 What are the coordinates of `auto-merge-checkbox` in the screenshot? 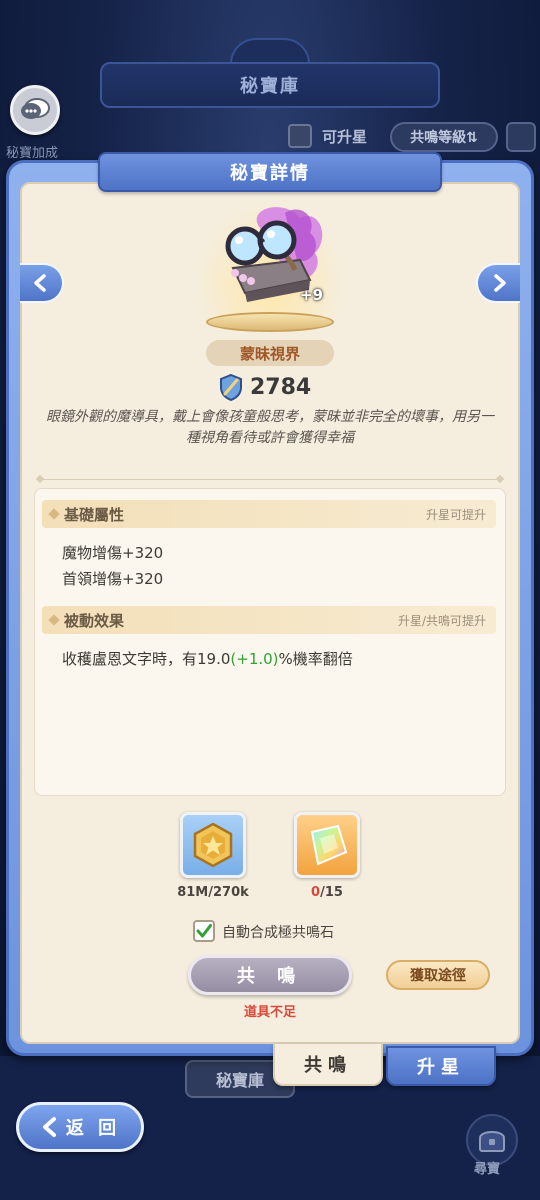 It's located at (204, 931).